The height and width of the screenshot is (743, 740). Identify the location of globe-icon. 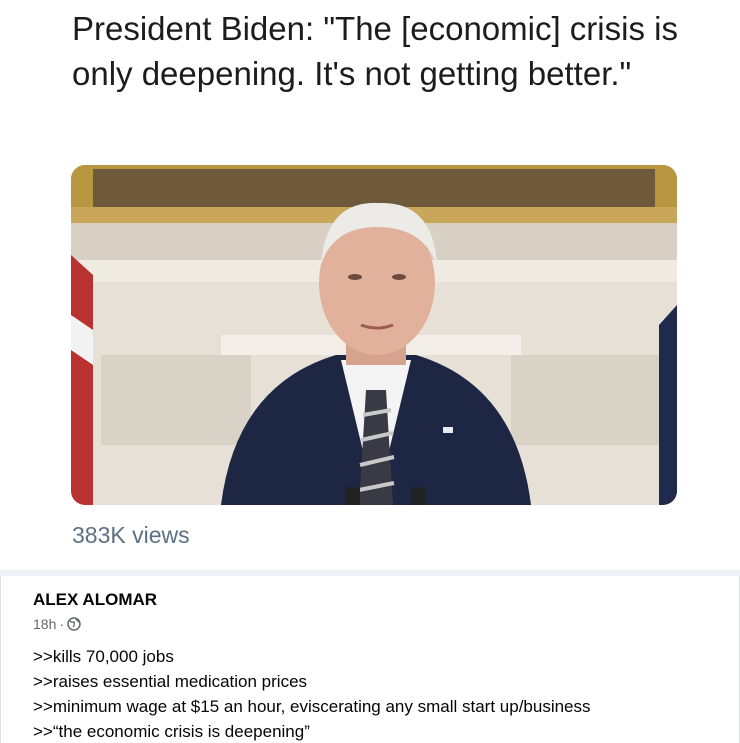
(74, 624).